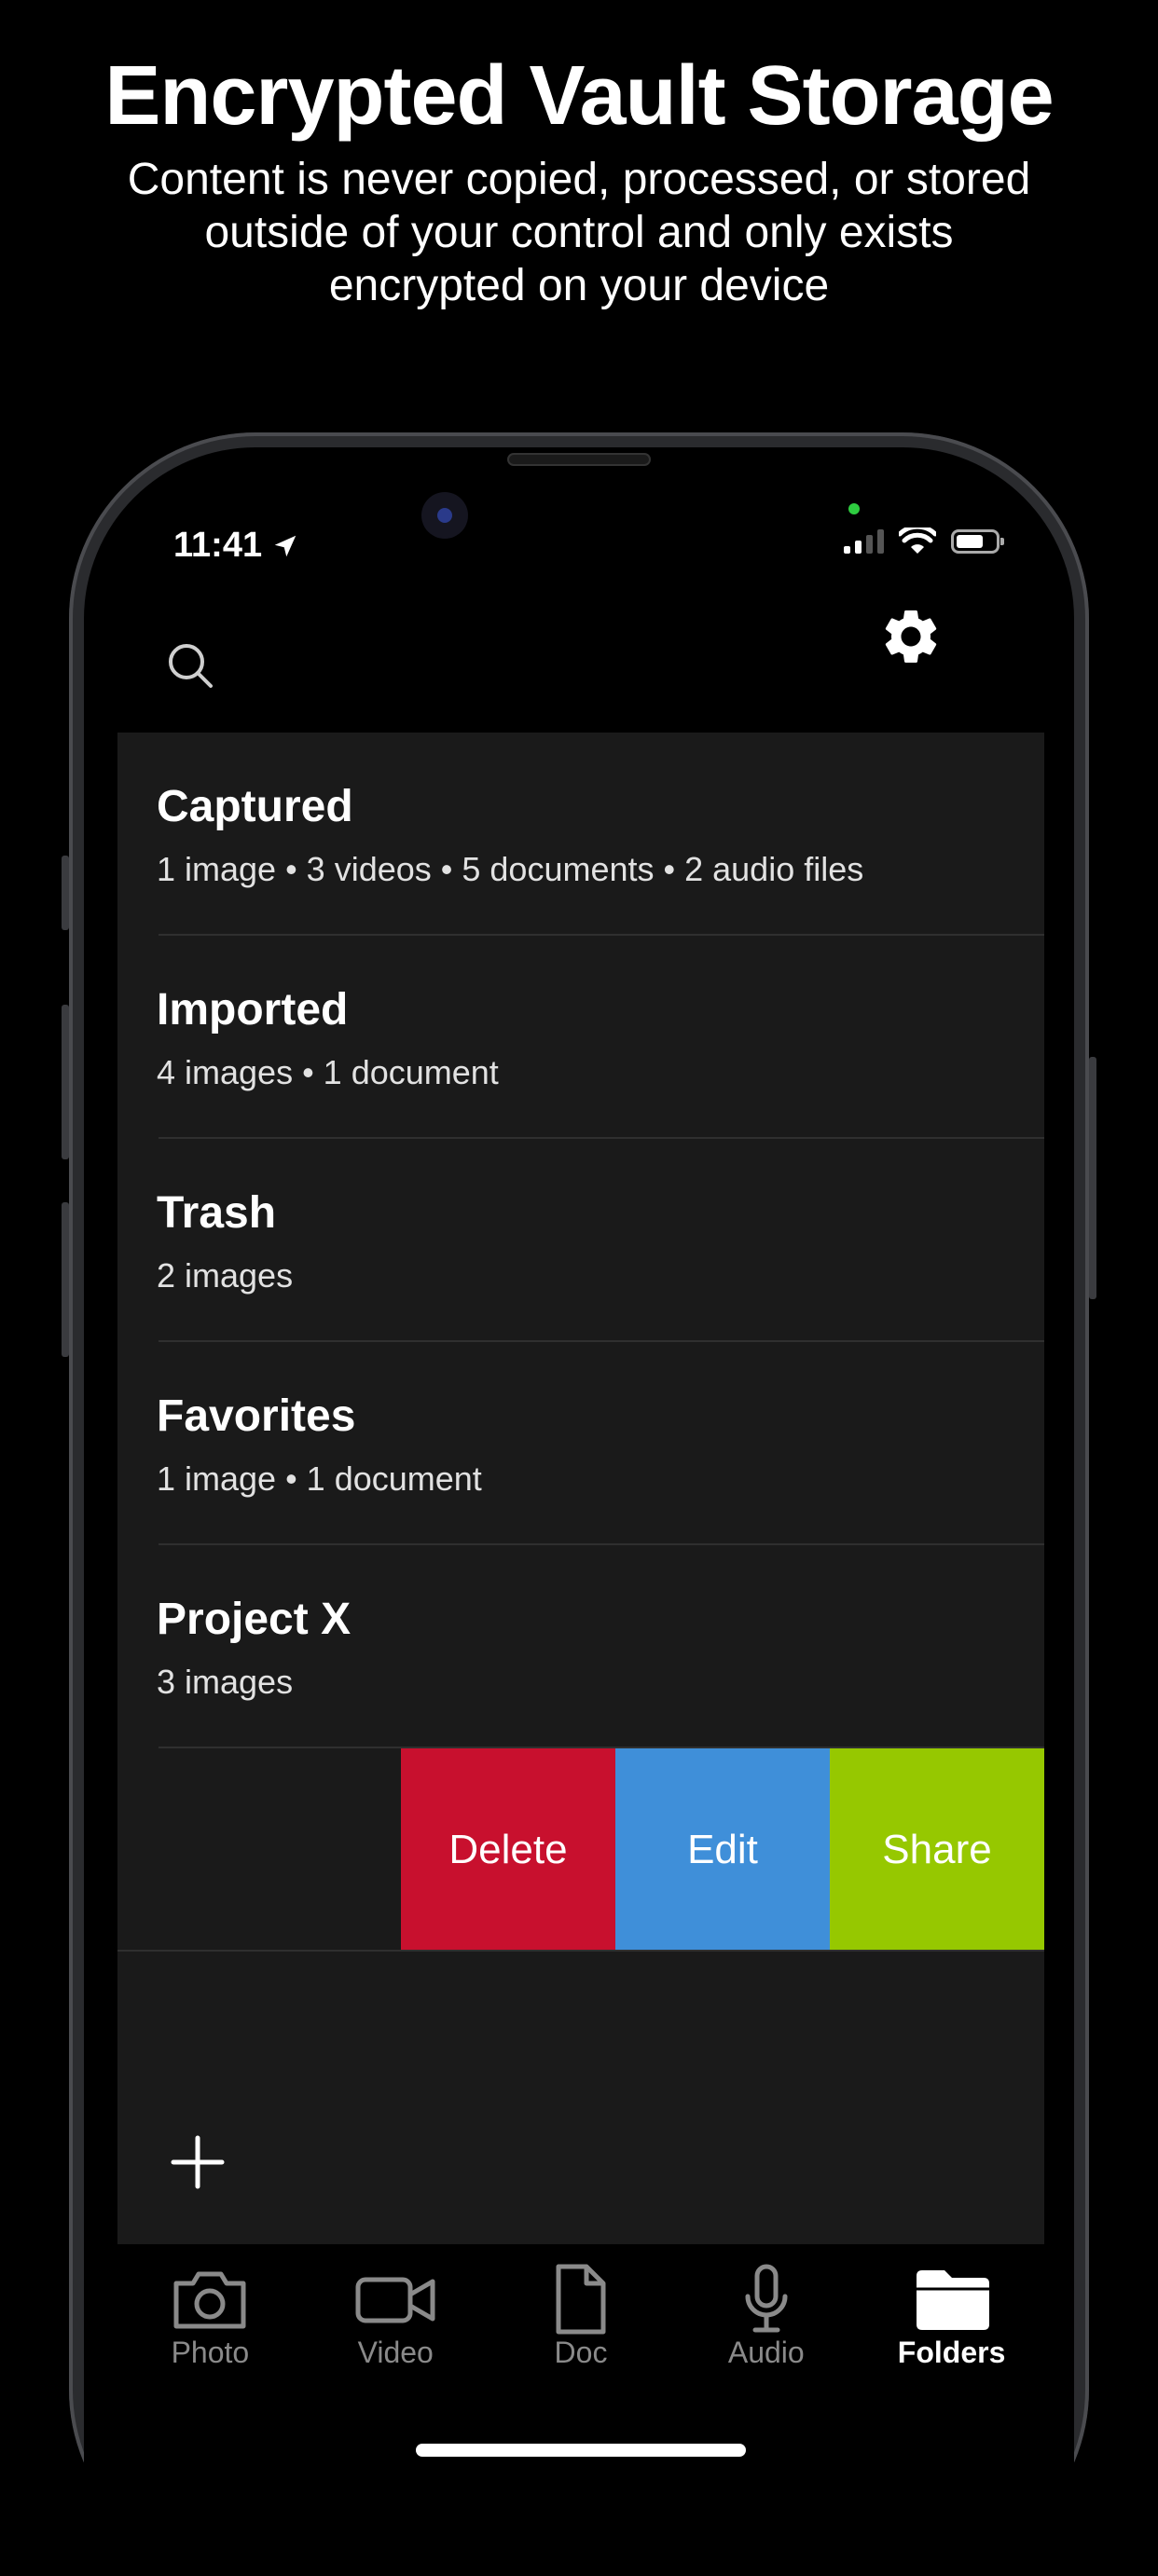 This screenshot has height=2576, width=1158. I want to click on folder-title: Project X, so click(255, 1619).